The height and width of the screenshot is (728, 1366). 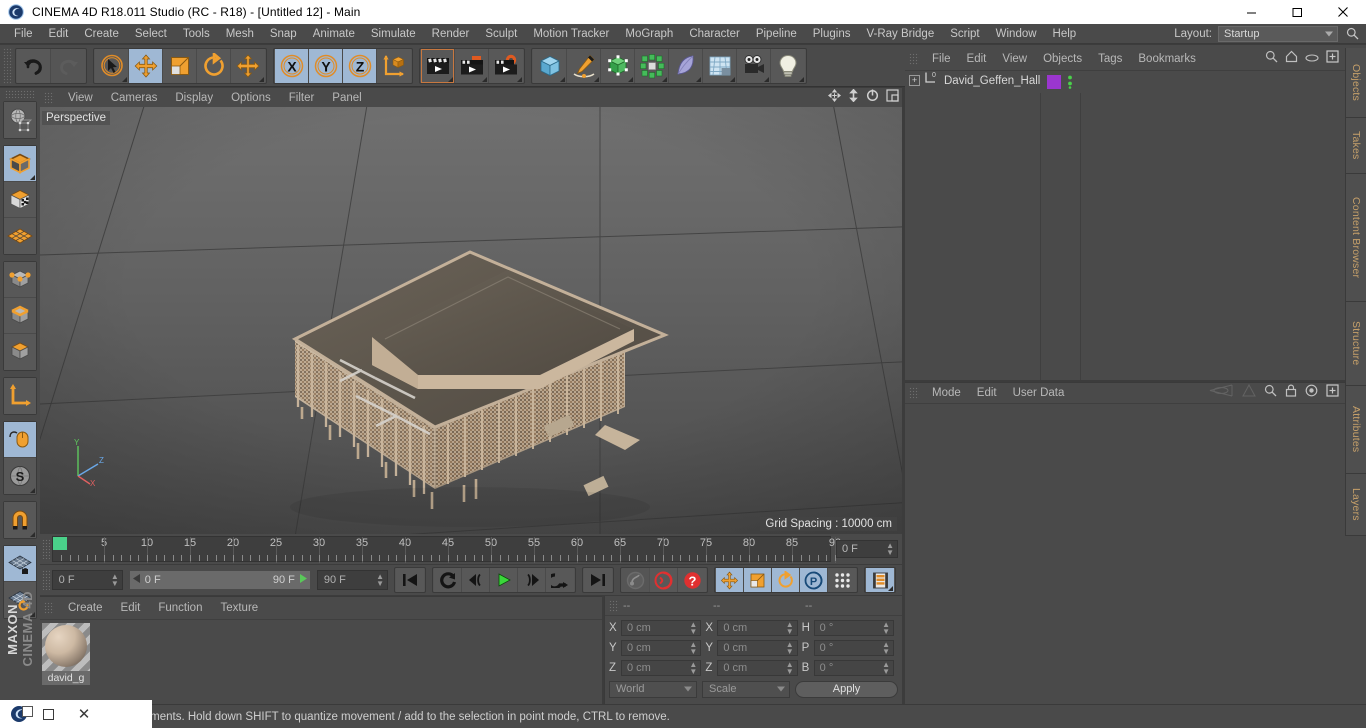 What do you see at coordinates (20, 280) in the screenshot?
I see `points-mode-icon` at bounding box center [20, 280].